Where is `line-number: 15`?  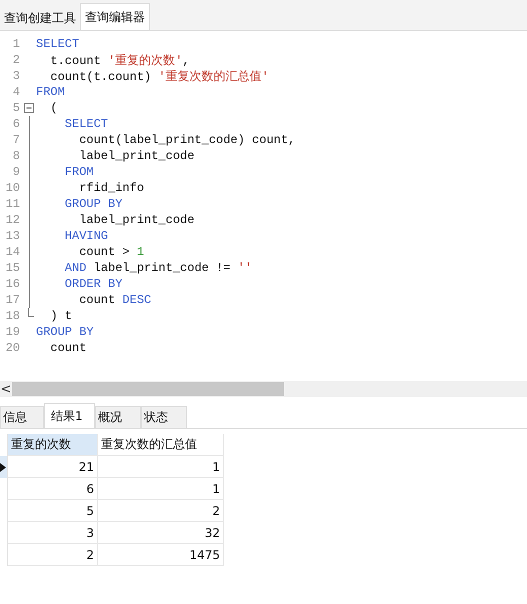 line-number: 15 is located at coordinates (12, 268).